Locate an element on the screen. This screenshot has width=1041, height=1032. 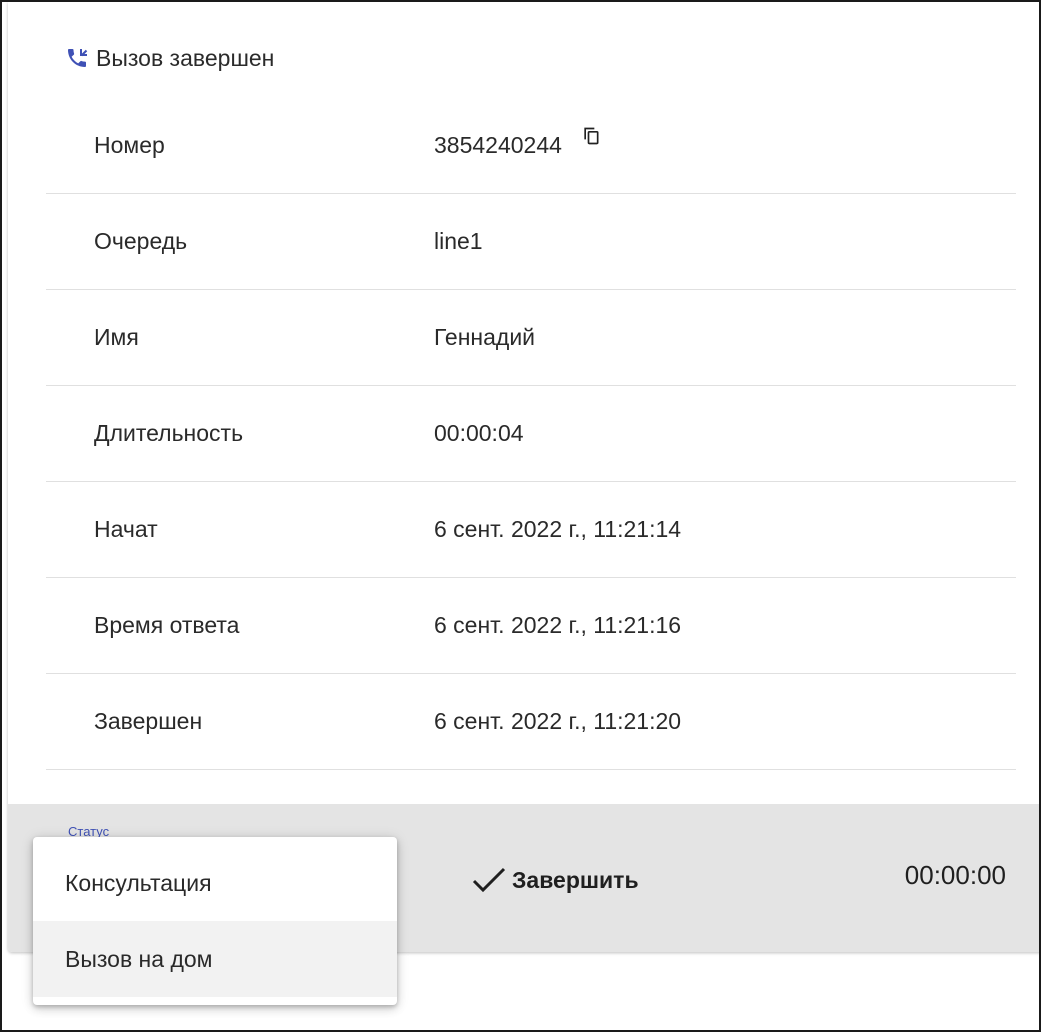
detail-row-ended: Завершен 6 сент. 2022 г., 11:21:20 is located at coordinates (531, 722).